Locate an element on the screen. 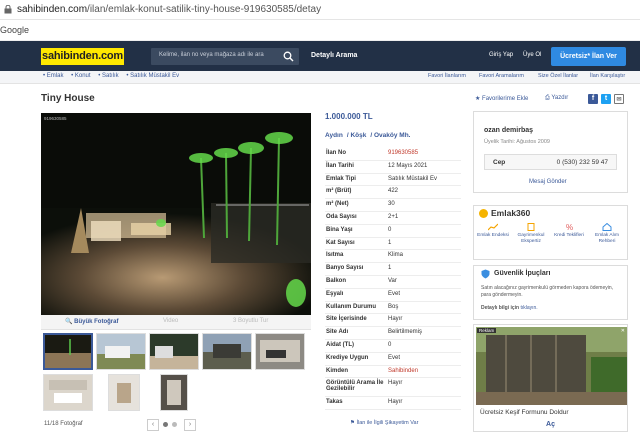 Image resolution: width=640 pixels, height=439 pixels. phone-box: Cep 0 (530) 232 59 47 is located at coordinates (550, 162).